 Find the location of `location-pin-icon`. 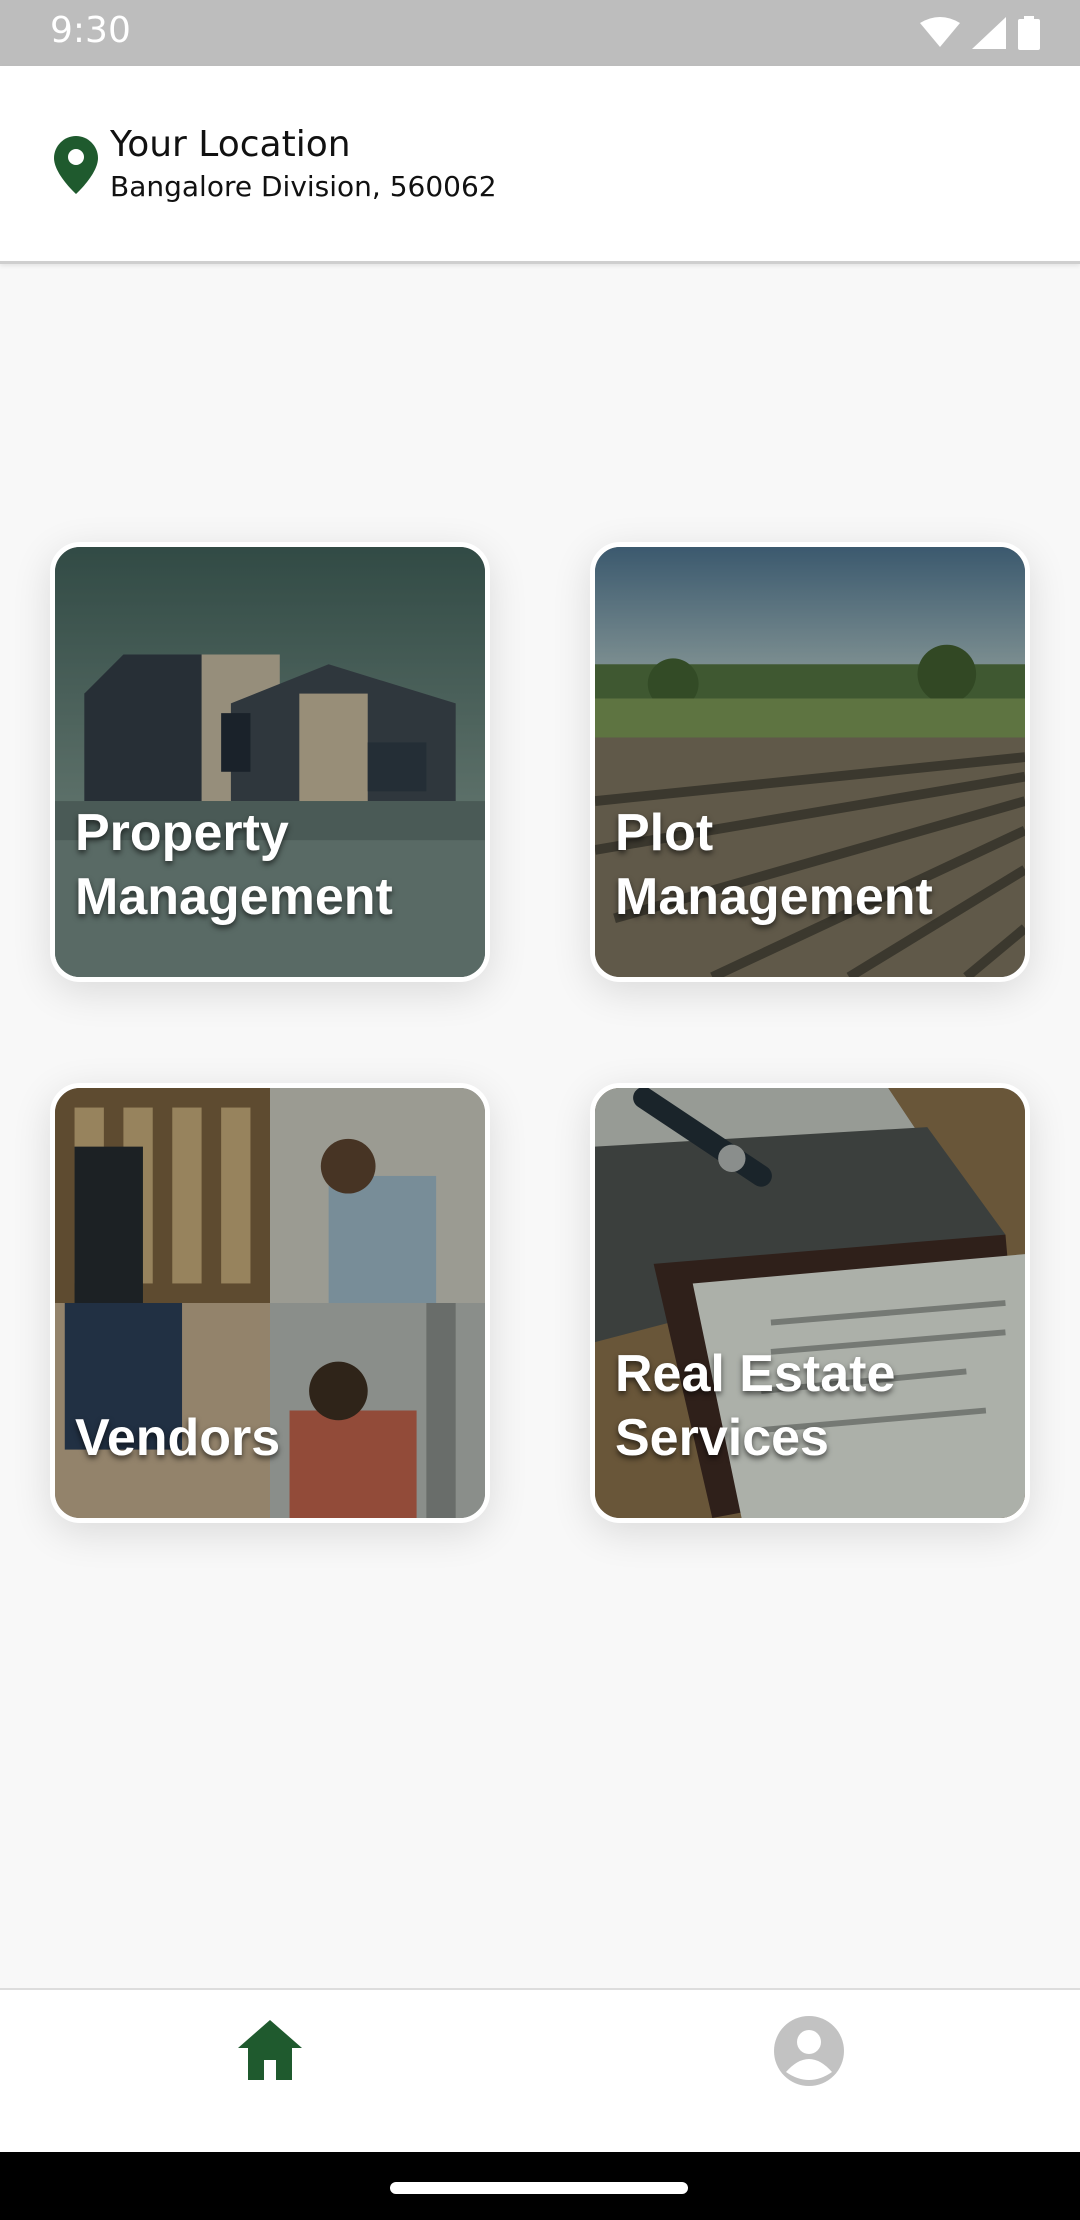

location-pin-icon is located at coordinates (76, 165).